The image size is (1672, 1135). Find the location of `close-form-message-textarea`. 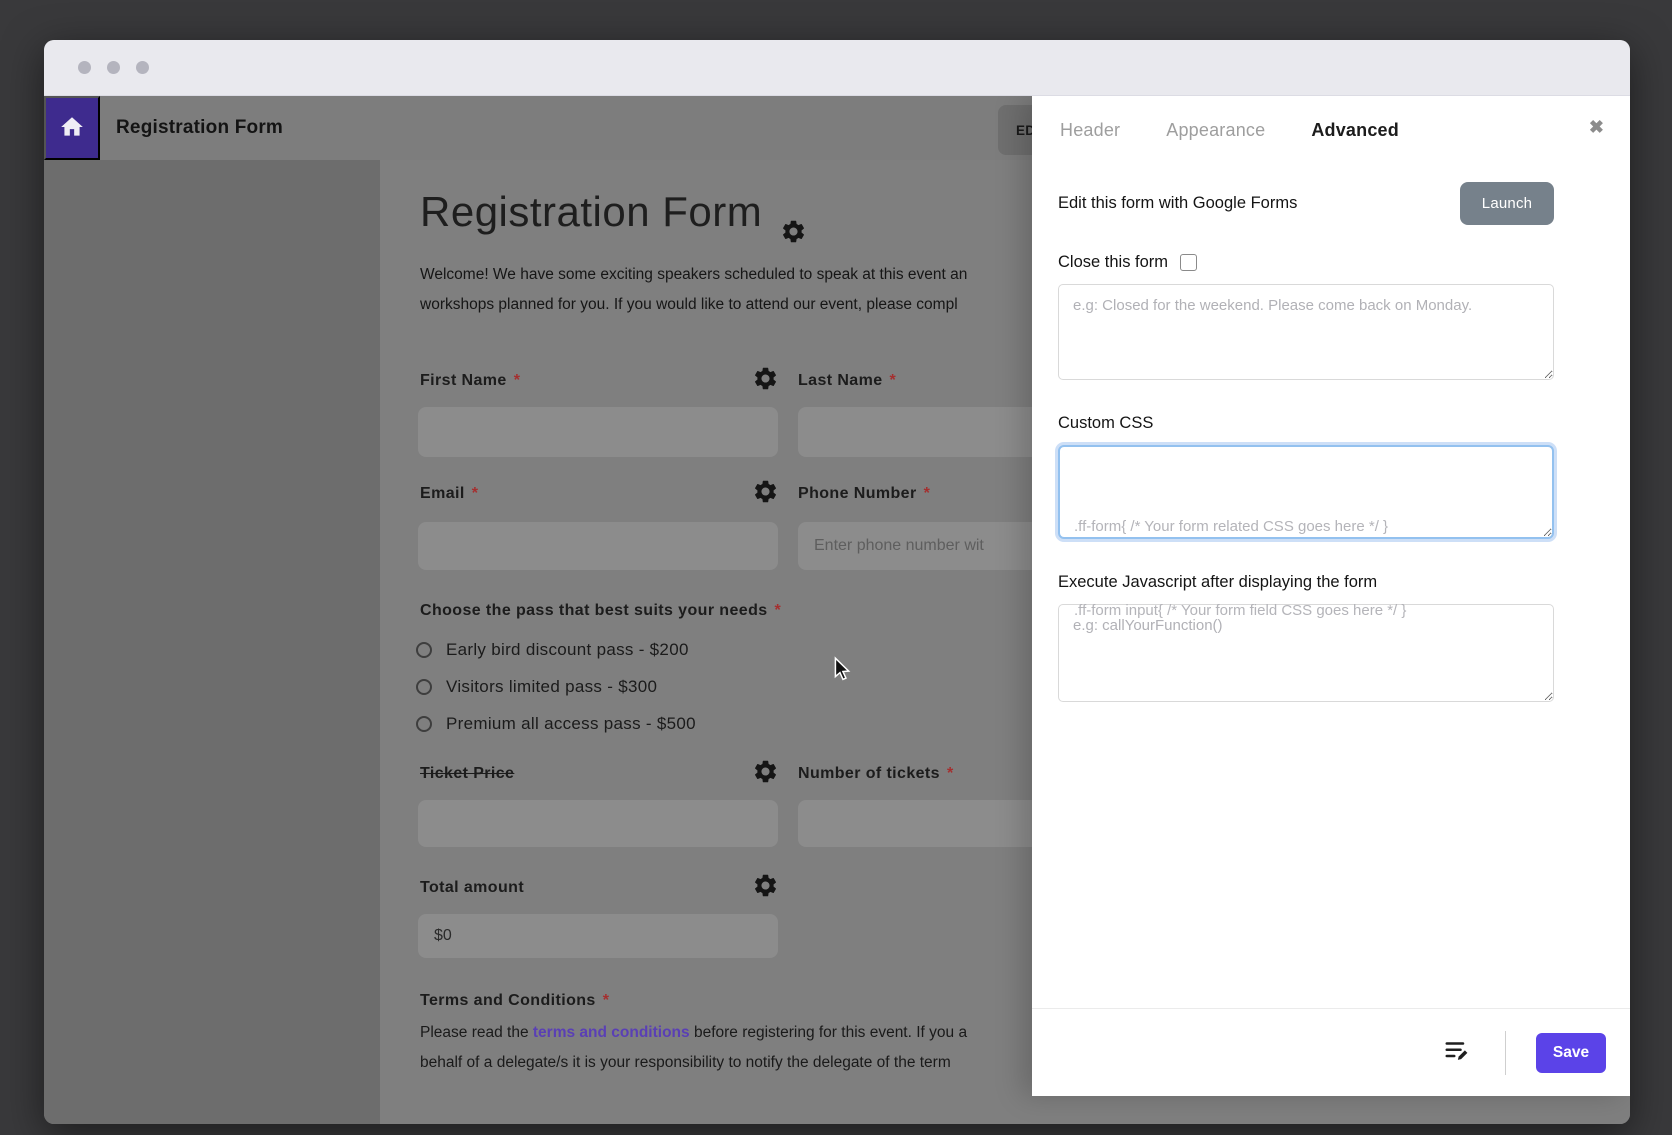

close-form-message-textarea is located at coordinates (1306, 332).